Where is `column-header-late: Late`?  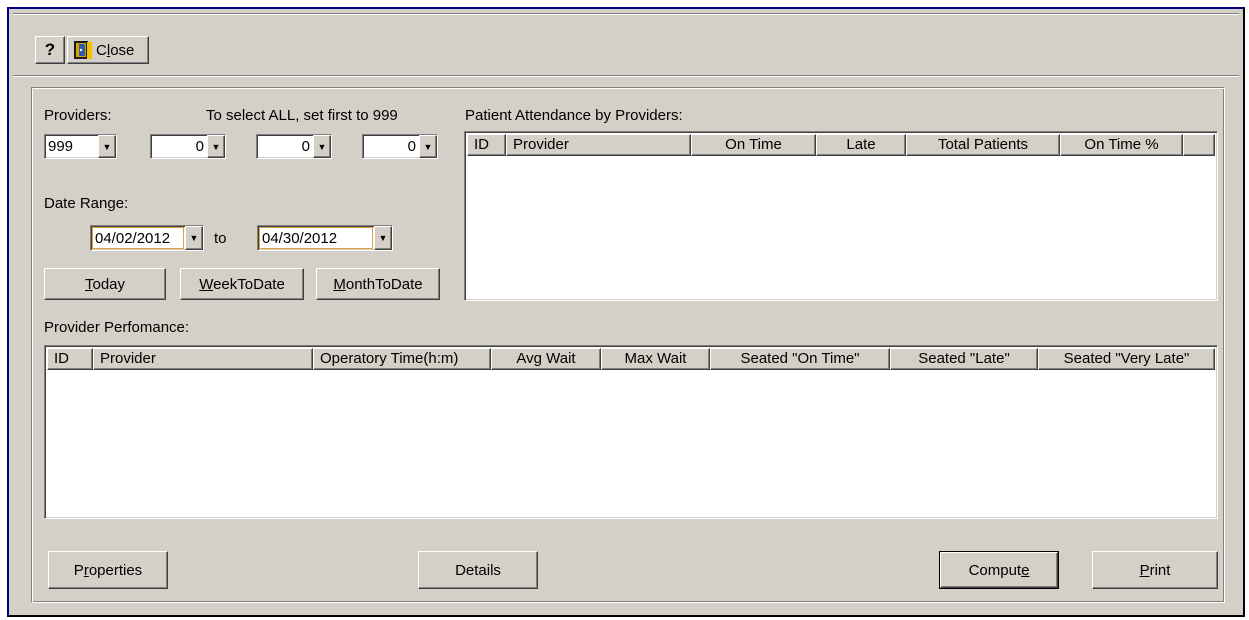
column-header-late: Late is located at coordinates (861, 145).